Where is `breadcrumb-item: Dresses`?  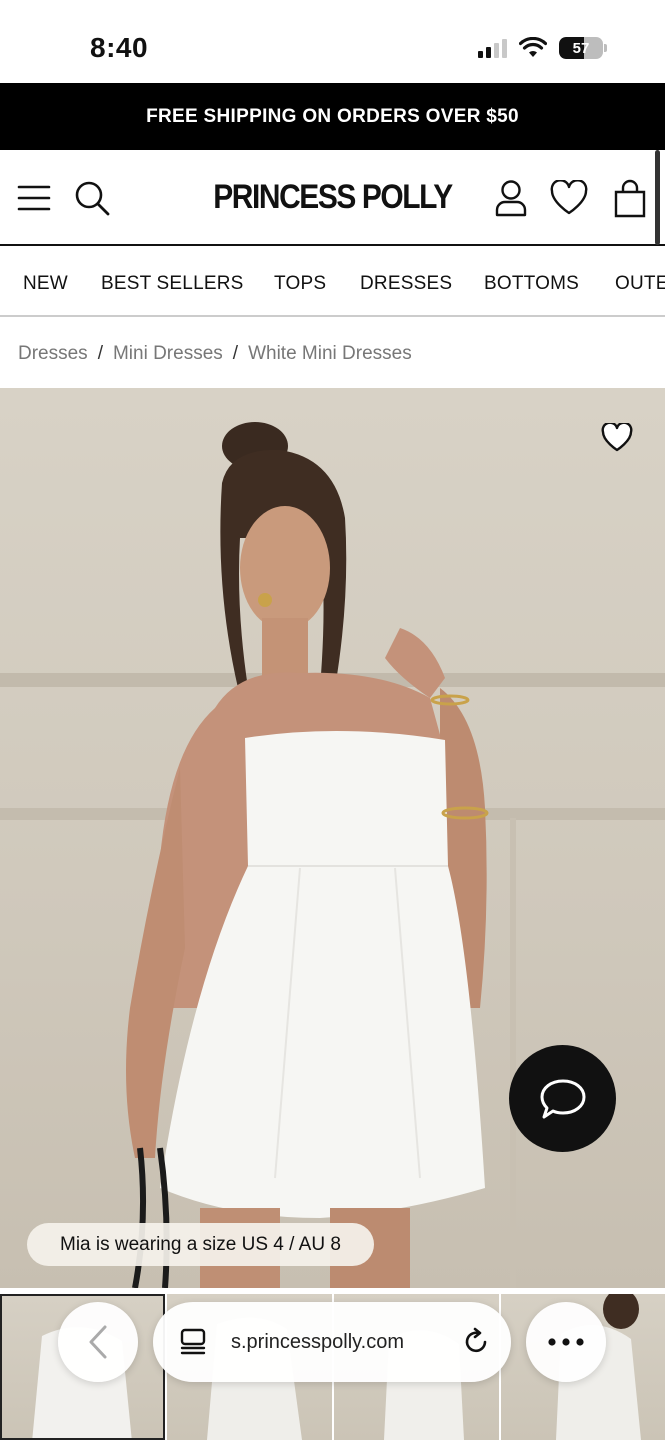
breadcrumb-item: Dresses is located at coordinates (53, 354).